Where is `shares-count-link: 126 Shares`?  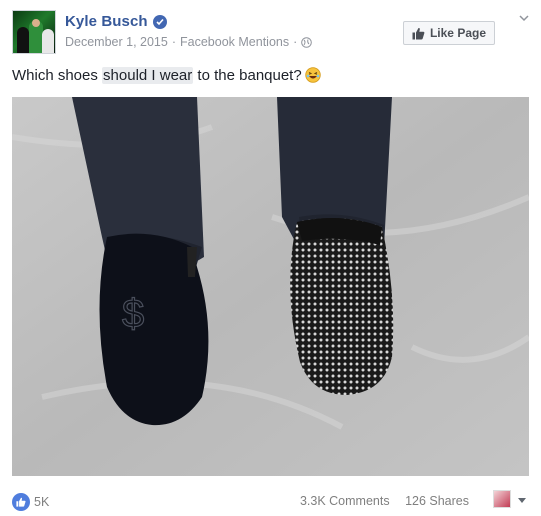 shares-count-link: 126 Shares is located at coordinates (437, 501).